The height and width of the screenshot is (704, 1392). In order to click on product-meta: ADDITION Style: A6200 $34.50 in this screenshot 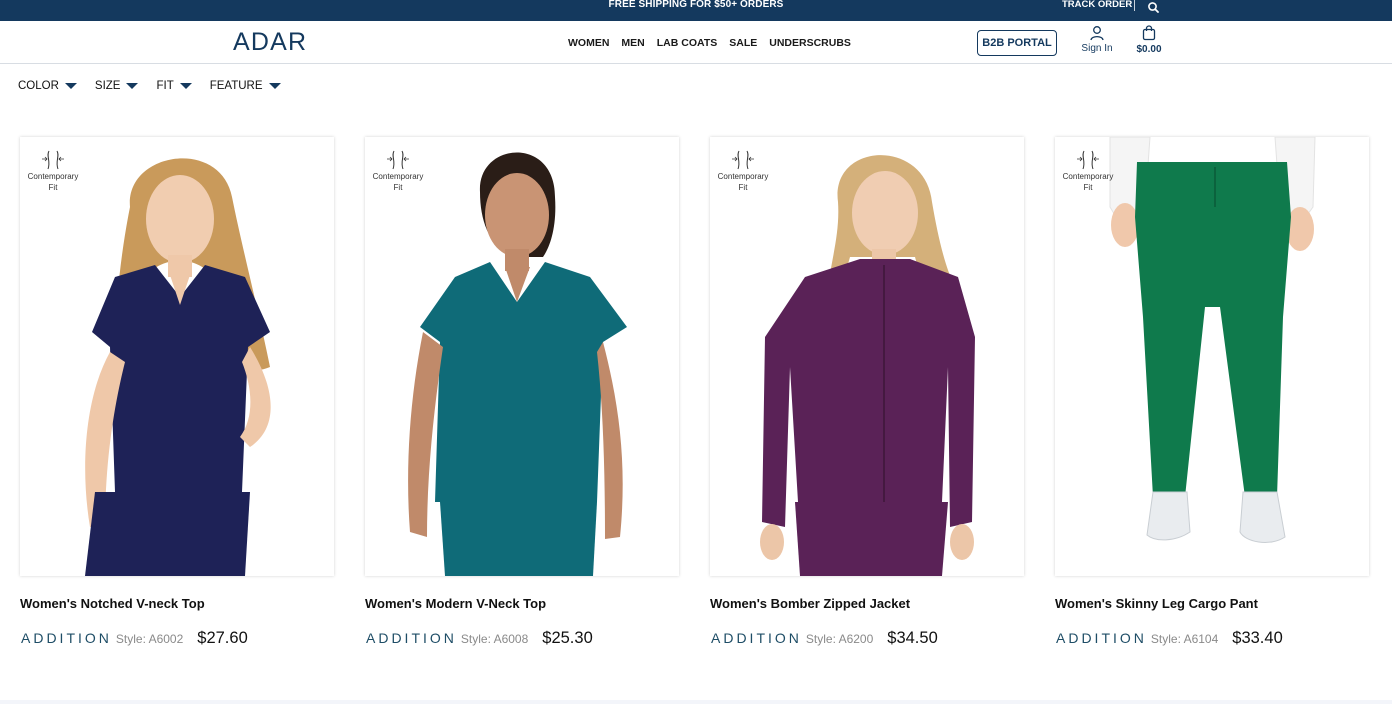, I will do `click(824, 638)`.